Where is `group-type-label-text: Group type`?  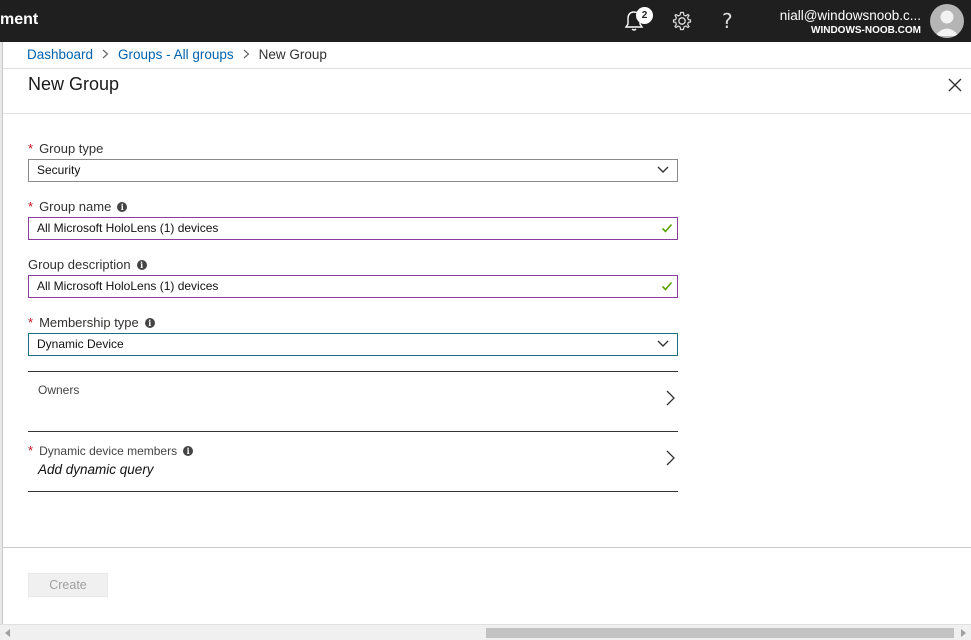
group-type-label-text: Group type is located at coordinates (71, 148).